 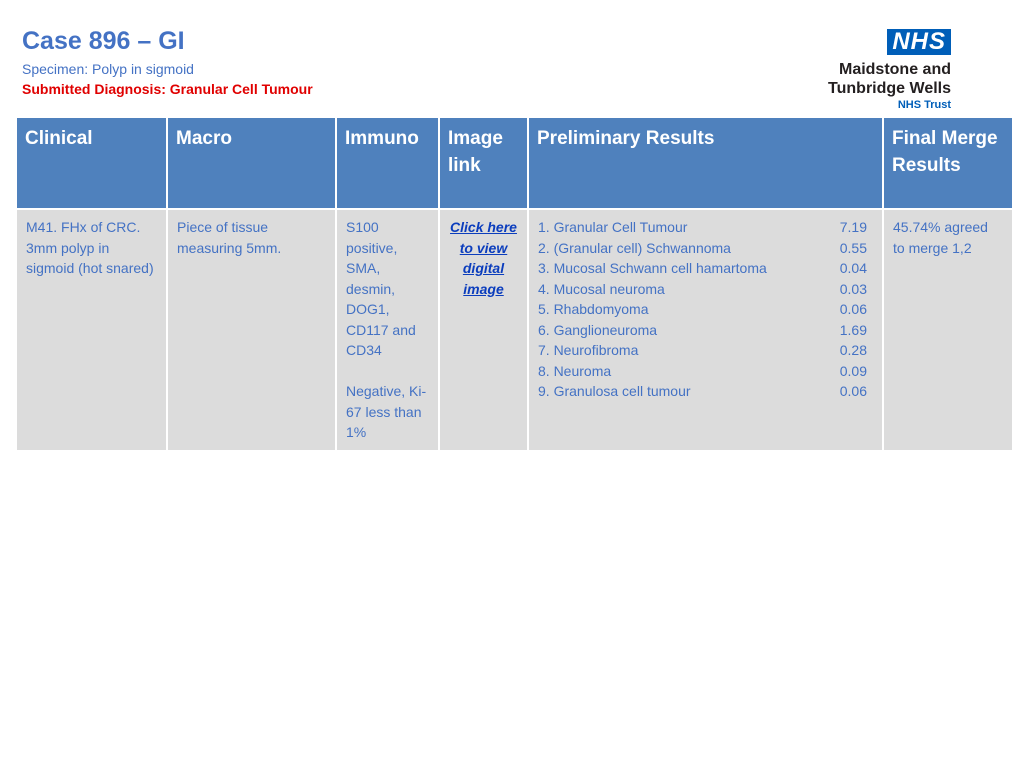 What do you see at coordinates (889, 88) in the screenshot?
I see `logo-line-2: Tunbridge Wells` at bounding box center [889, 88].